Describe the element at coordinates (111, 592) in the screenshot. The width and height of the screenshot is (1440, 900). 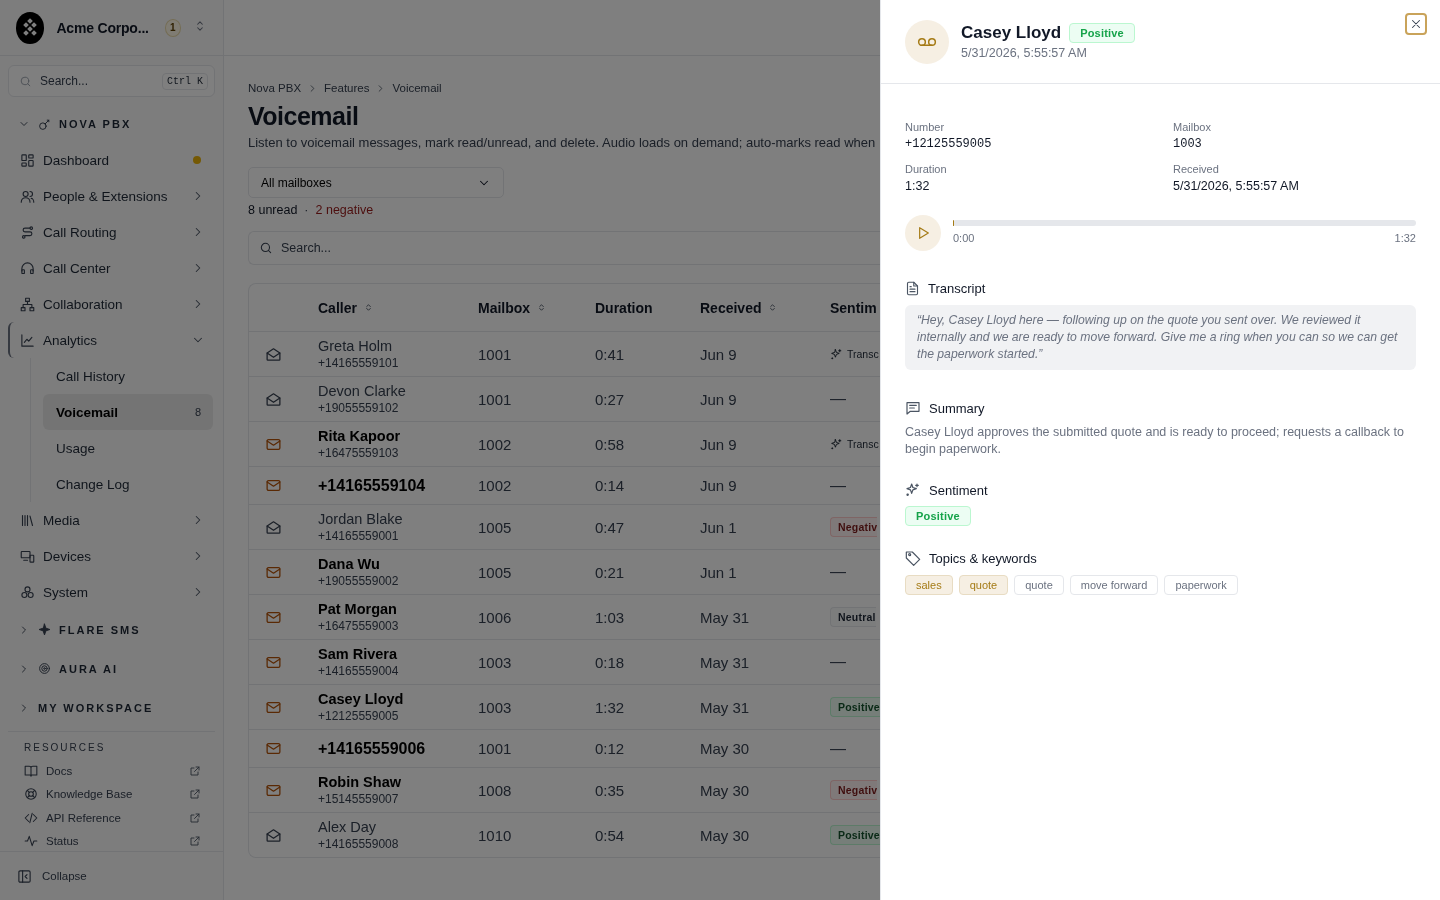
I see `nav-item: System` at that location.